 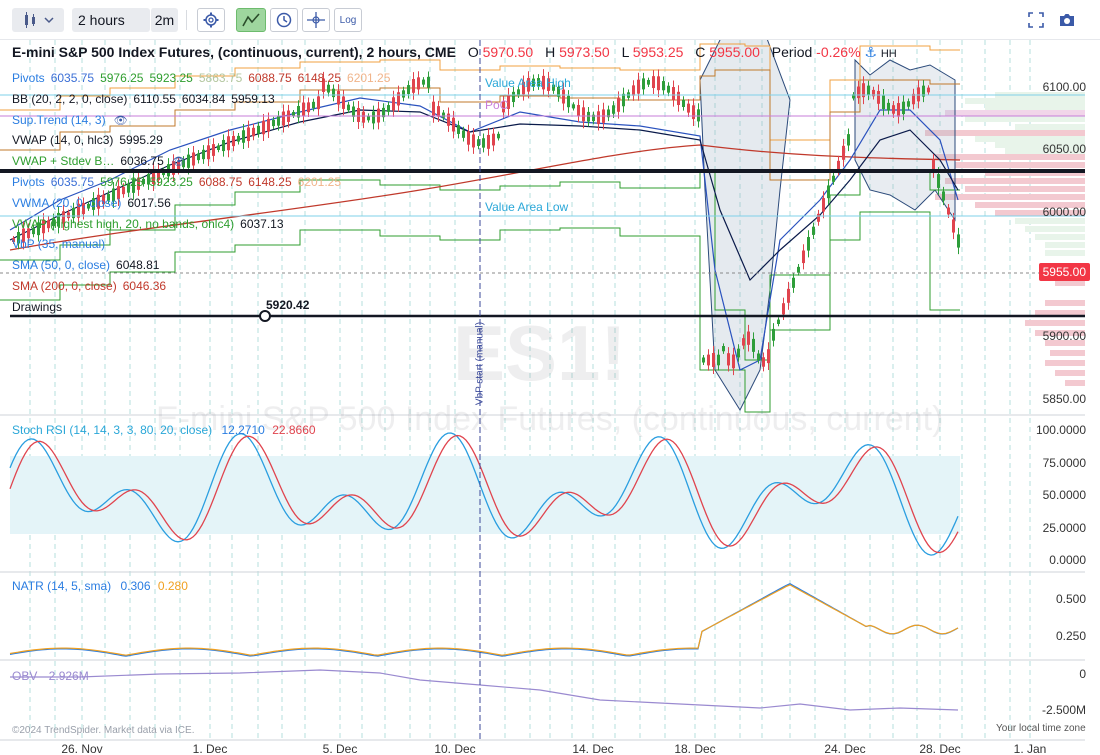 What do you see at coordinates (66, 676) in the screenshot?
I see `obv-value: -2.926M` at bounding box center [66, 676].